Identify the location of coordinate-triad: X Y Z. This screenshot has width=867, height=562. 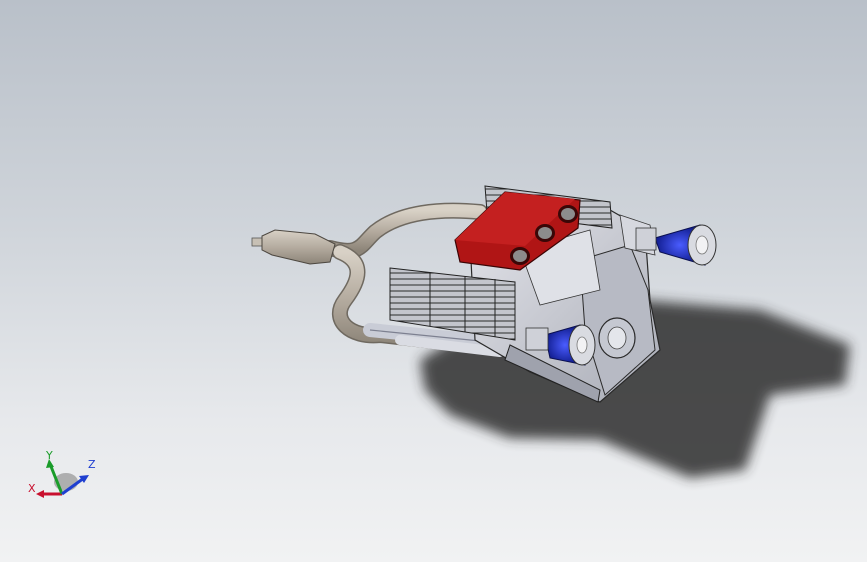
(62, 473).